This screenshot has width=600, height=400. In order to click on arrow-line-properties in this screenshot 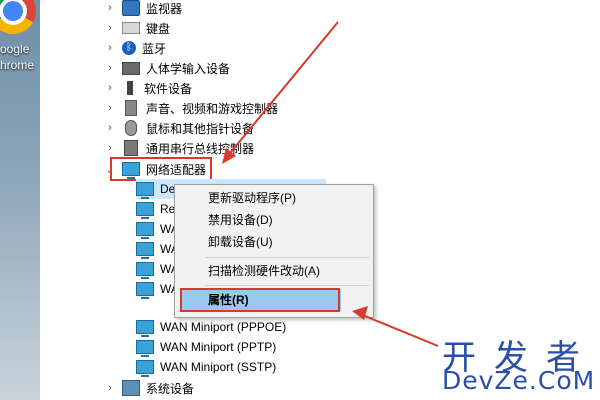, I will do `click(399, 330)`.